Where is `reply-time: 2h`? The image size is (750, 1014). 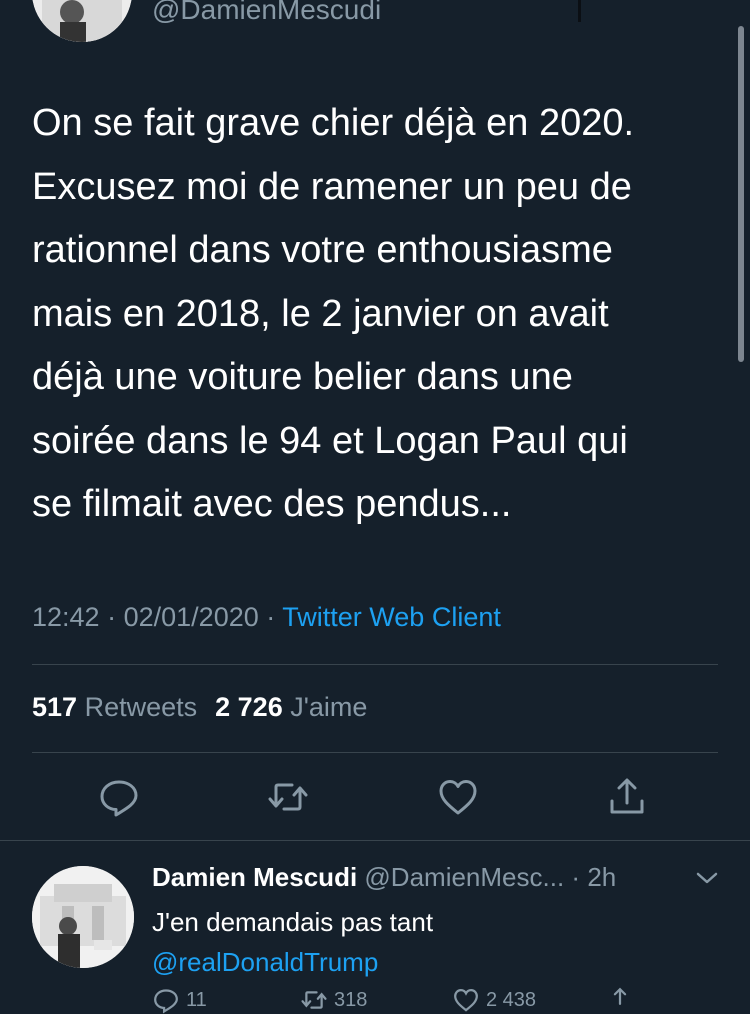
reply-time: 2h is located at coordinates (602, 877).